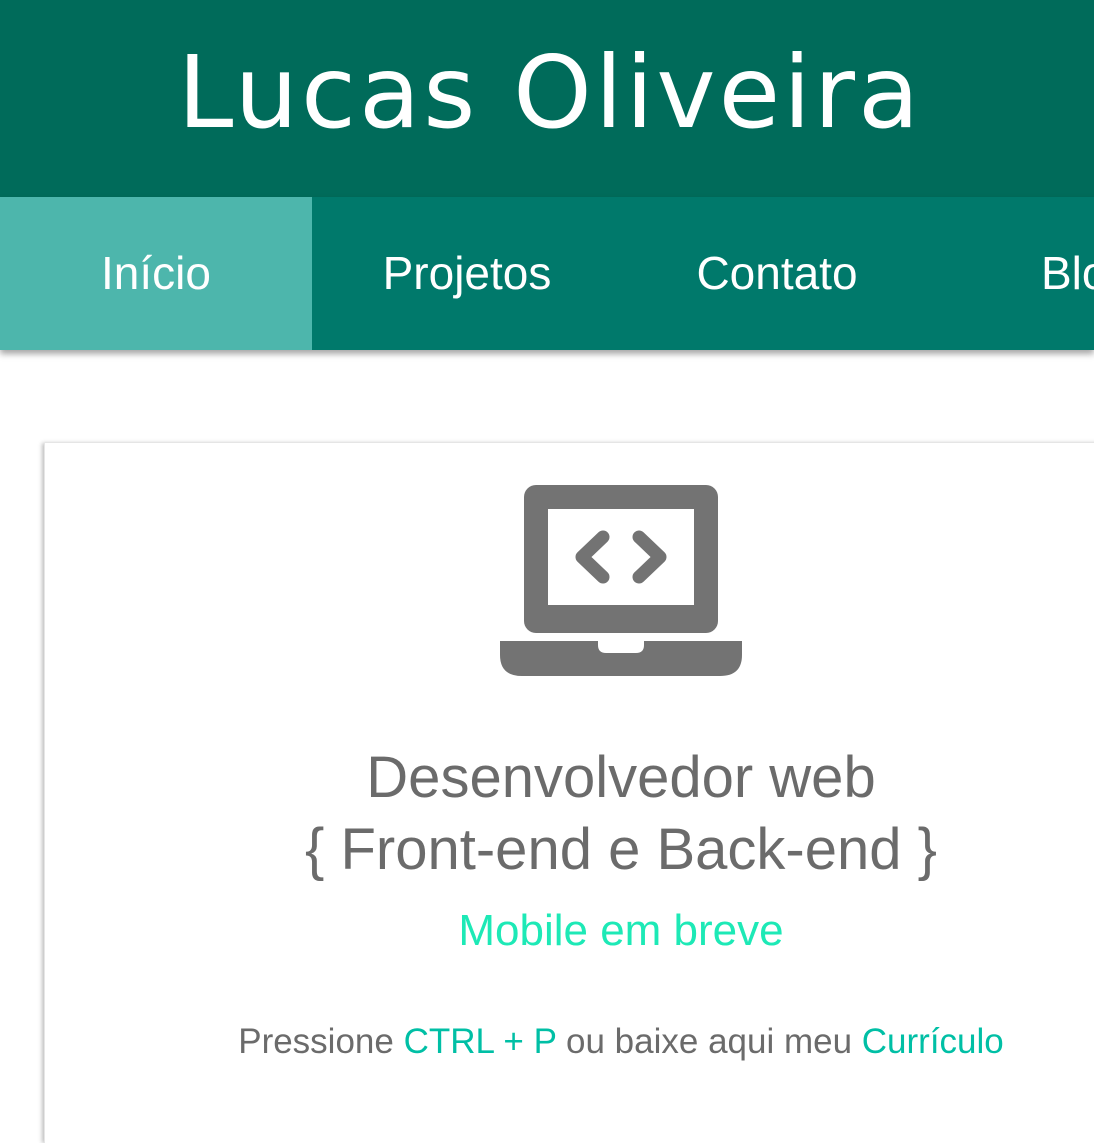 This screenshot has width=1094, height=1143. I want to click on headline-role: Desenvolvedor web, so click(621, 777).